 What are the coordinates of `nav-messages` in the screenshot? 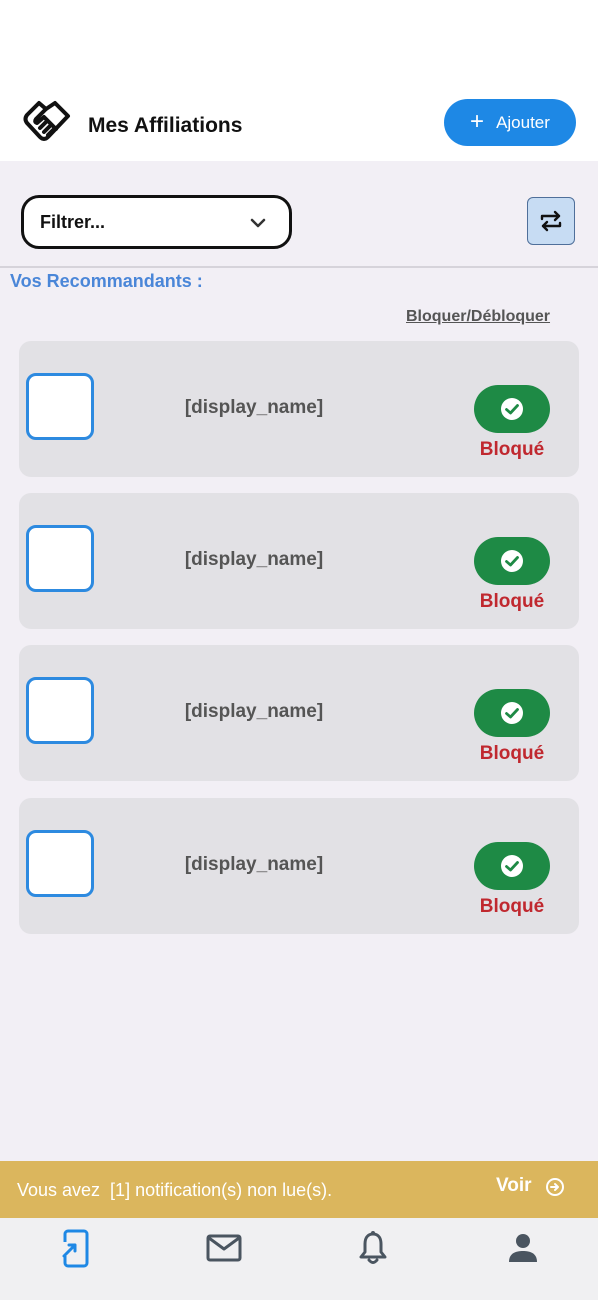 It's located at (224, 1248).